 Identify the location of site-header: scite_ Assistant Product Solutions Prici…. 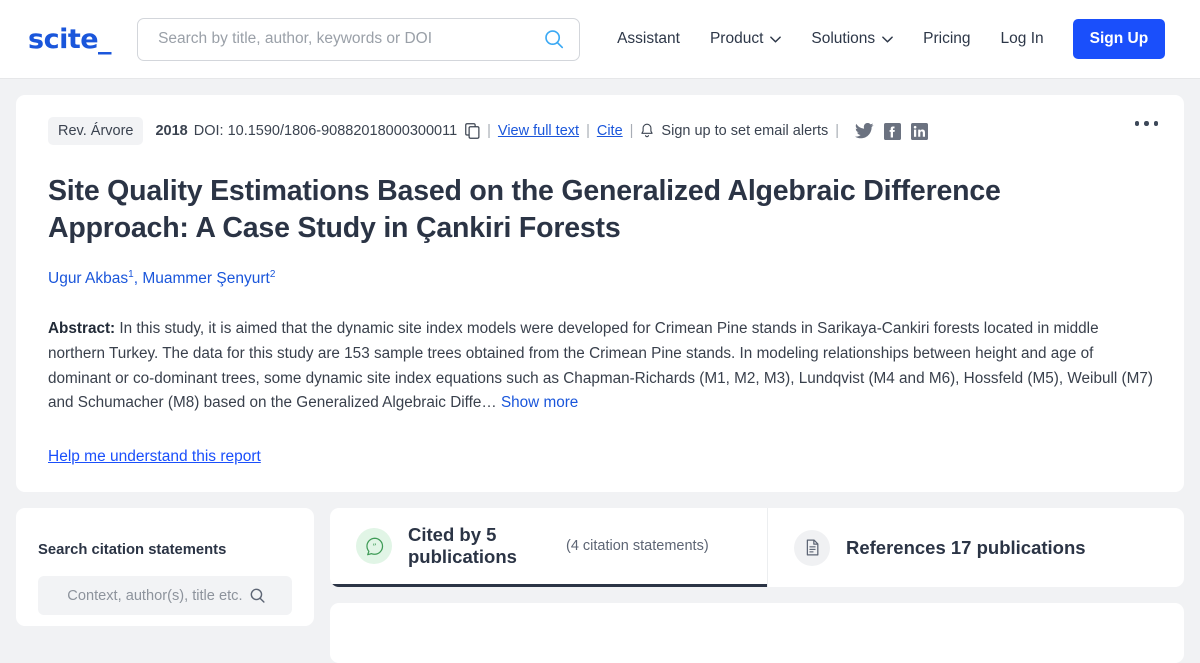
(600, 39).